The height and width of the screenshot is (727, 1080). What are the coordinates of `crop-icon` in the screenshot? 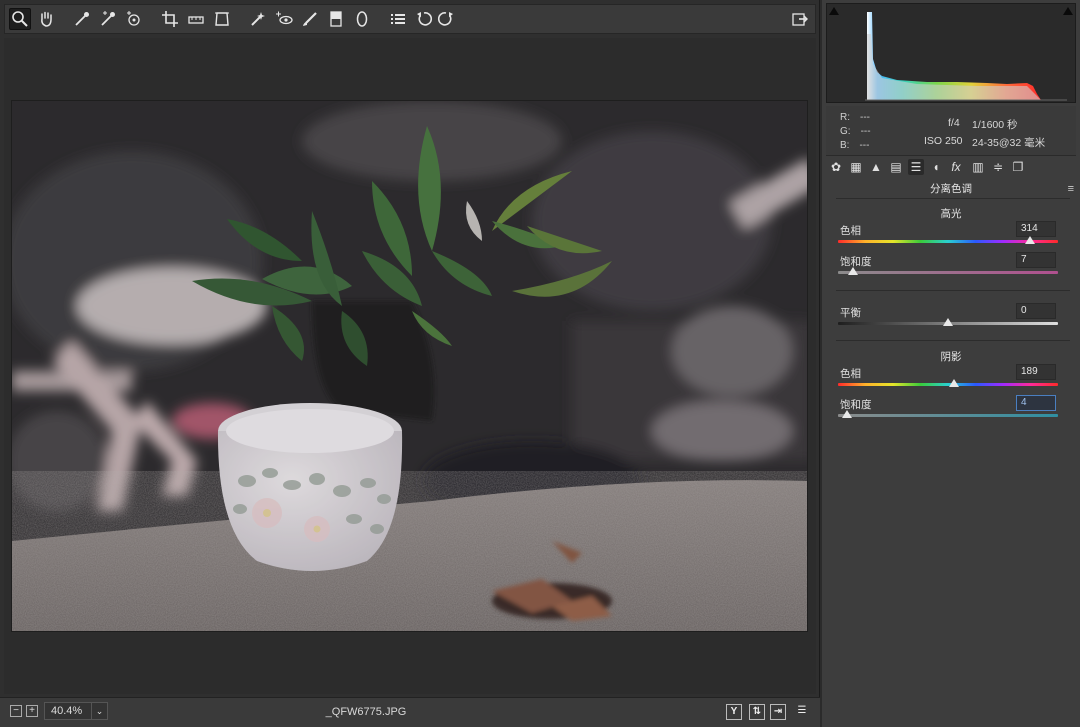 It's located at (170, 19).